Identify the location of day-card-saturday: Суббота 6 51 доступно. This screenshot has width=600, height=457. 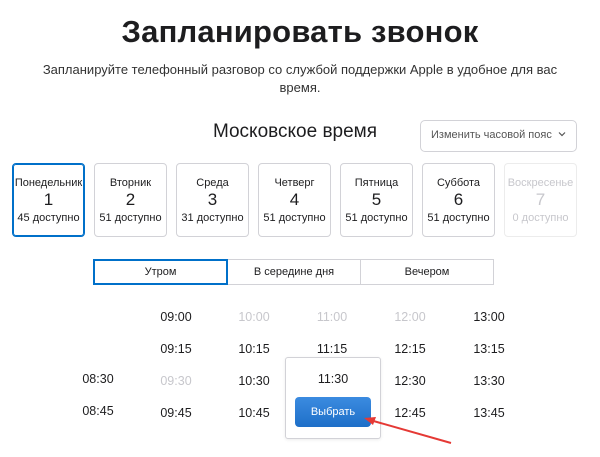
(458, 200).